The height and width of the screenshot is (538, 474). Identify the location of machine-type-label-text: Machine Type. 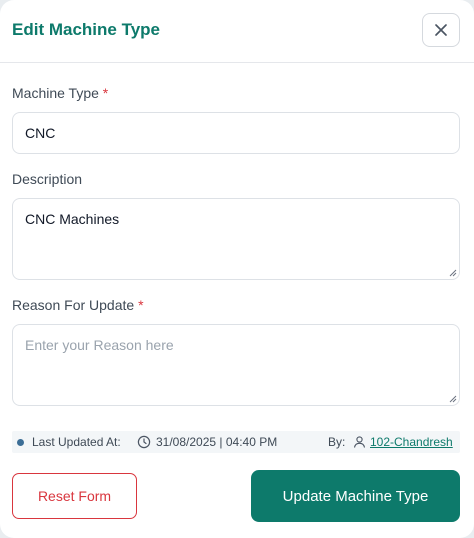
(55, 93).